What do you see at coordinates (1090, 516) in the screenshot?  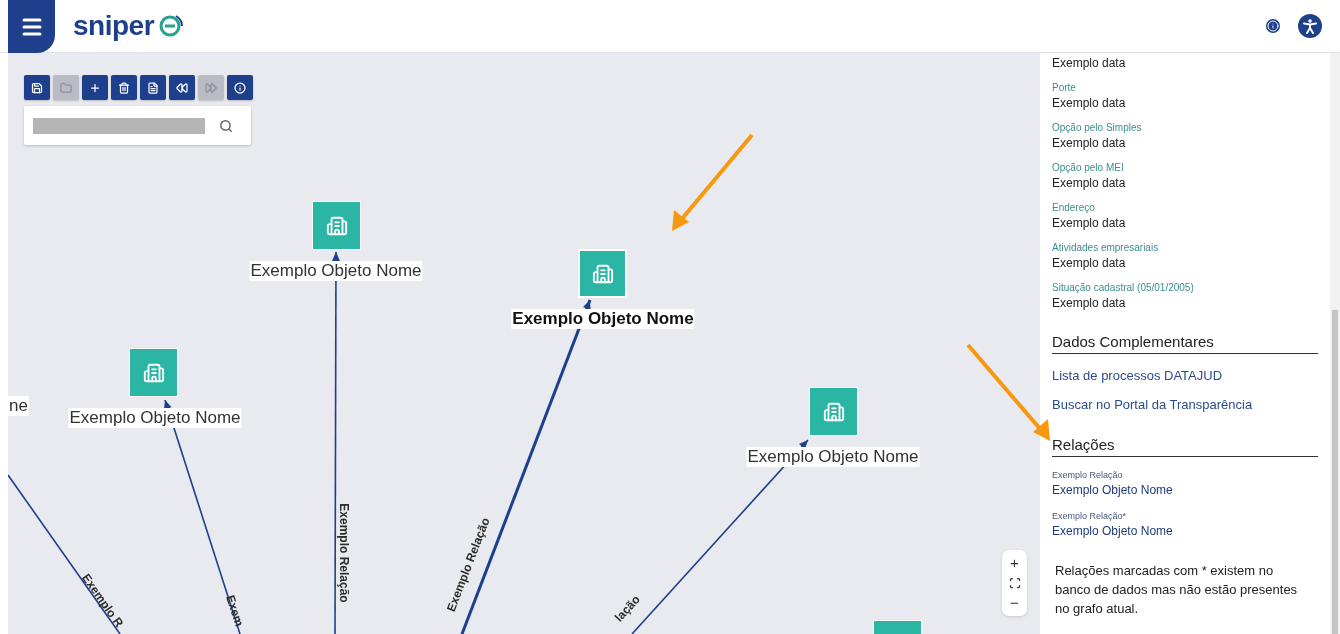 I see `relation-type: Exemplo Relação*` at bounding box center [1090, 516].